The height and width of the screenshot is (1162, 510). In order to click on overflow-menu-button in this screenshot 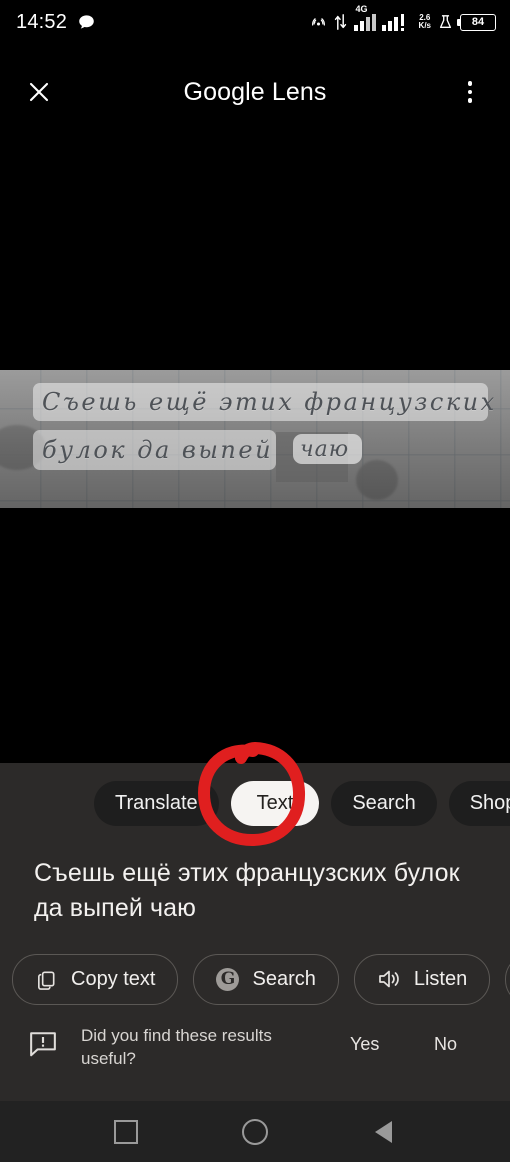, I will do `click(470, 92)`.